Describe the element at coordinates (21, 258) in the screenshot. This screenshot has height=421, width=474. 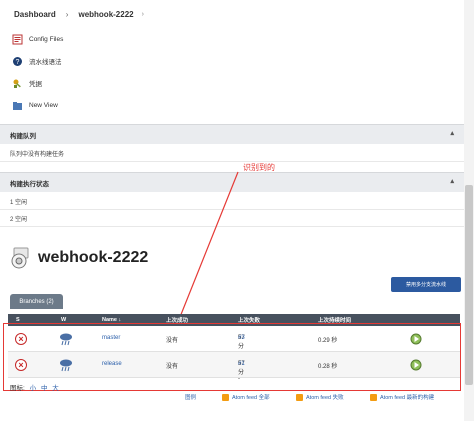
I see `multibranch-project-icon` at that location.